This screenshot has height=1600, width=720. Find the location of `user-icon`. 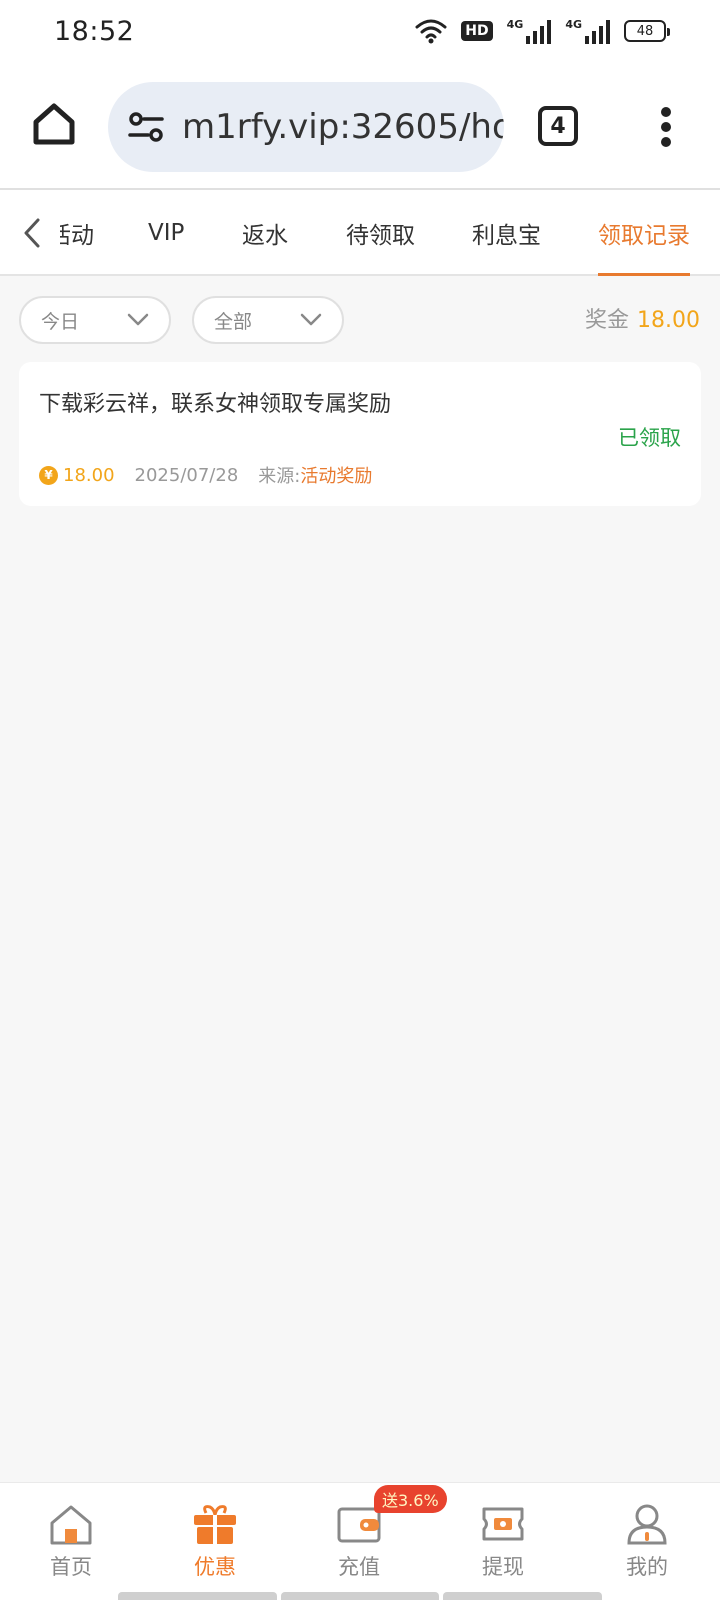

user-icon is located at coordinates (647, 1524).